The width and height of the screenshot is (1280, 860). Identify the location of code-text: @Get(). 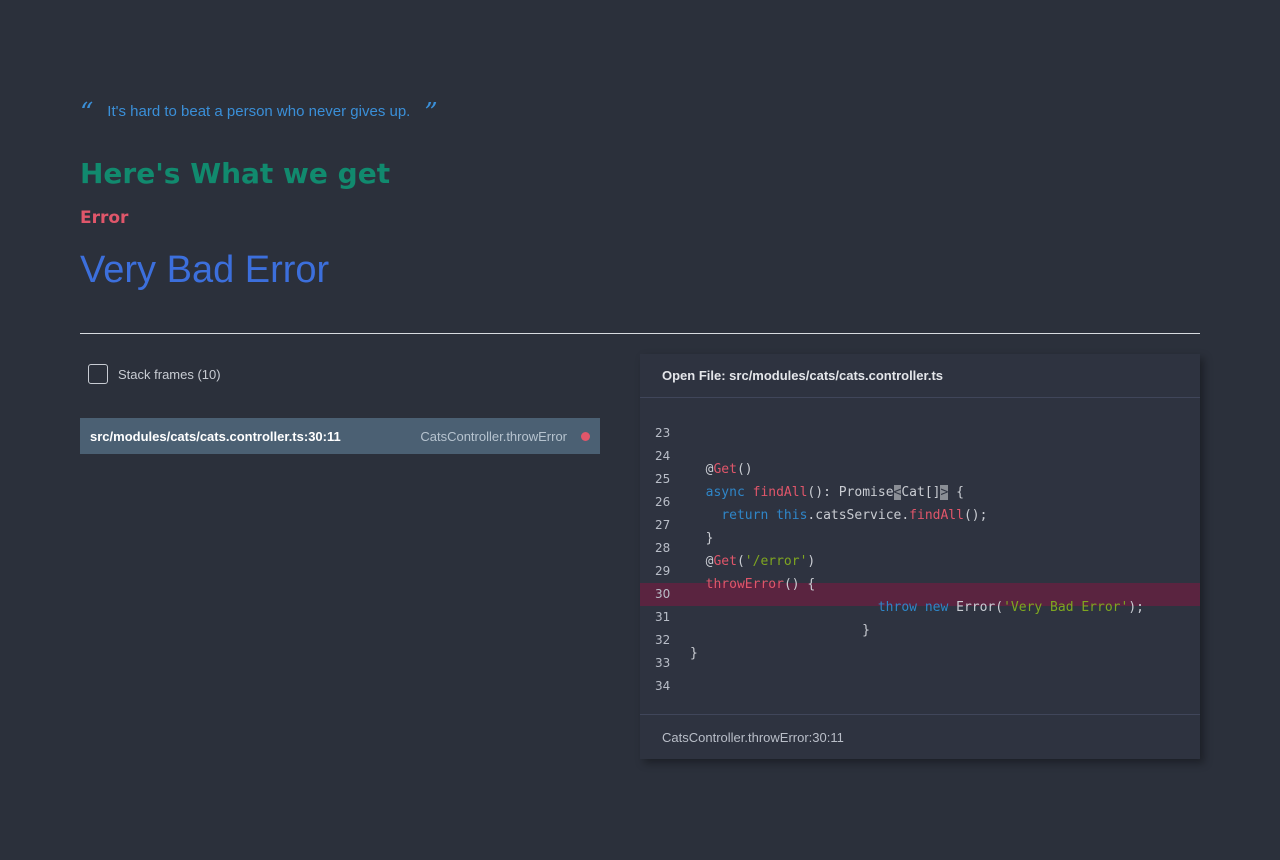
(721, 469).